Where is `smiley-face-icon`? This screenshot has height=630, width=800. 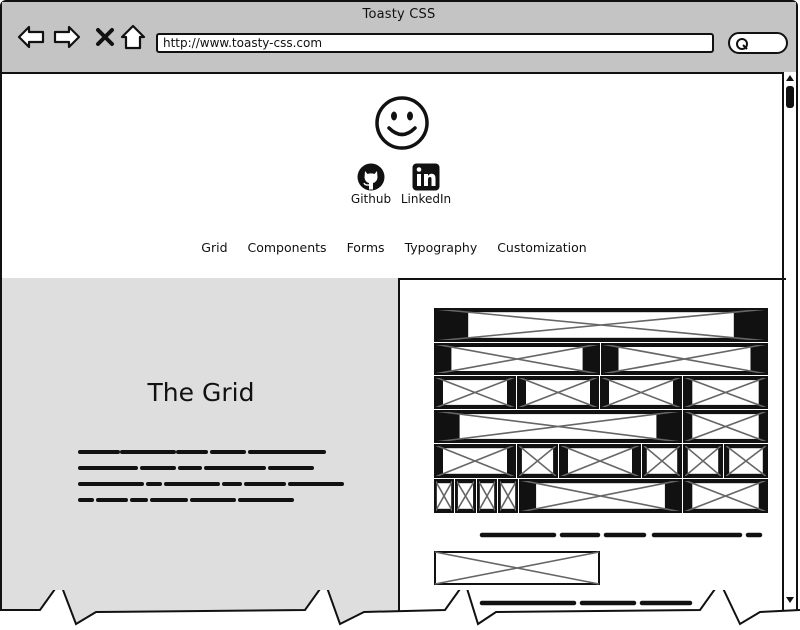 smiley-face-icon is located at coordinates (402, 123).